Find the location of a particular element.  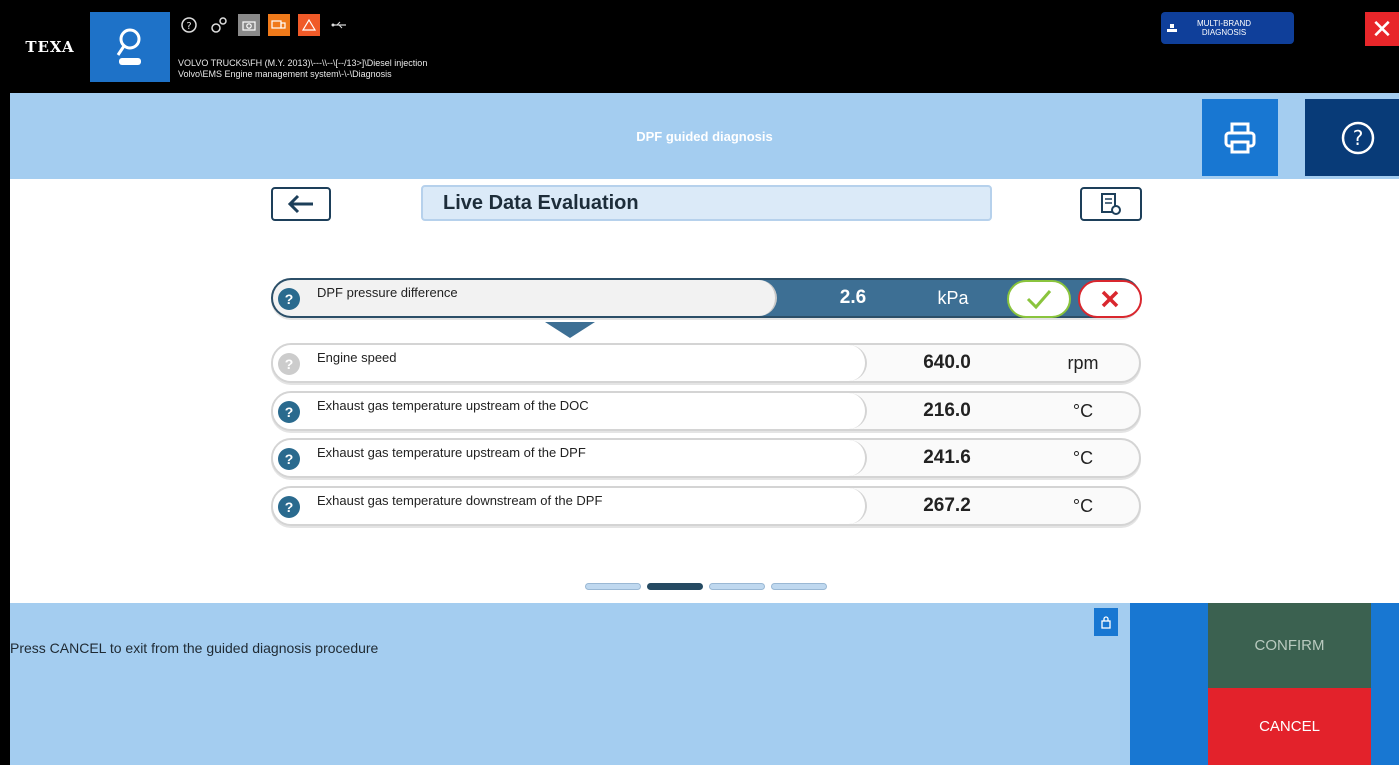

help-icon: ? is located at coordinates (189, 25).